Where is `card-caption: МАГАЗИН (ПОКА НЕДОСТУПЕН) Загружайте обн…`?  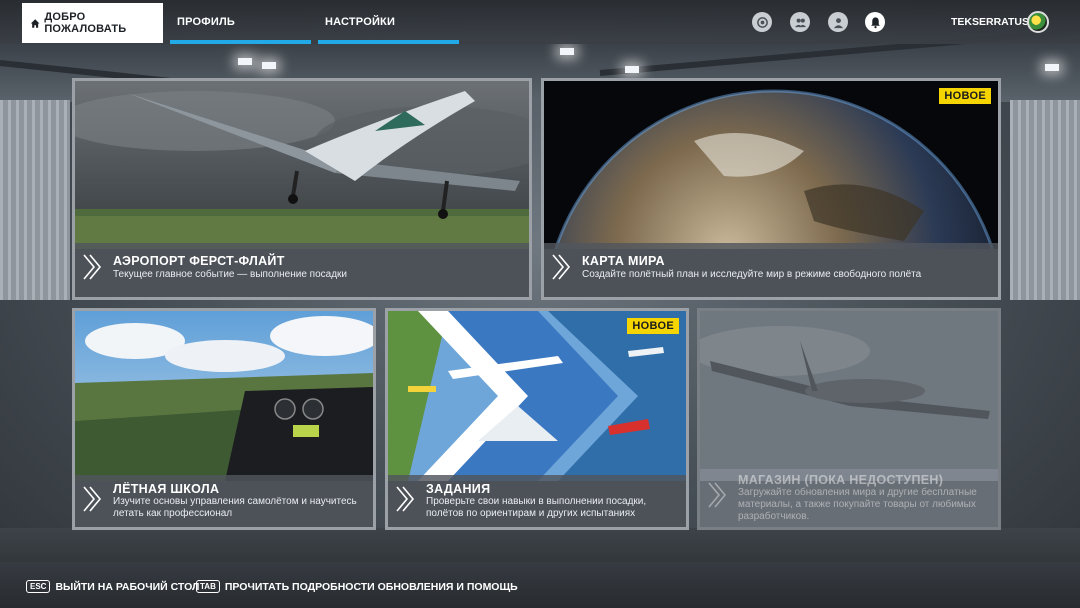 card-caption: МАГАЗИН (ПОКА НЕДОСТУПЕН) Загружайте обн… is located at coordinates (849, 498).